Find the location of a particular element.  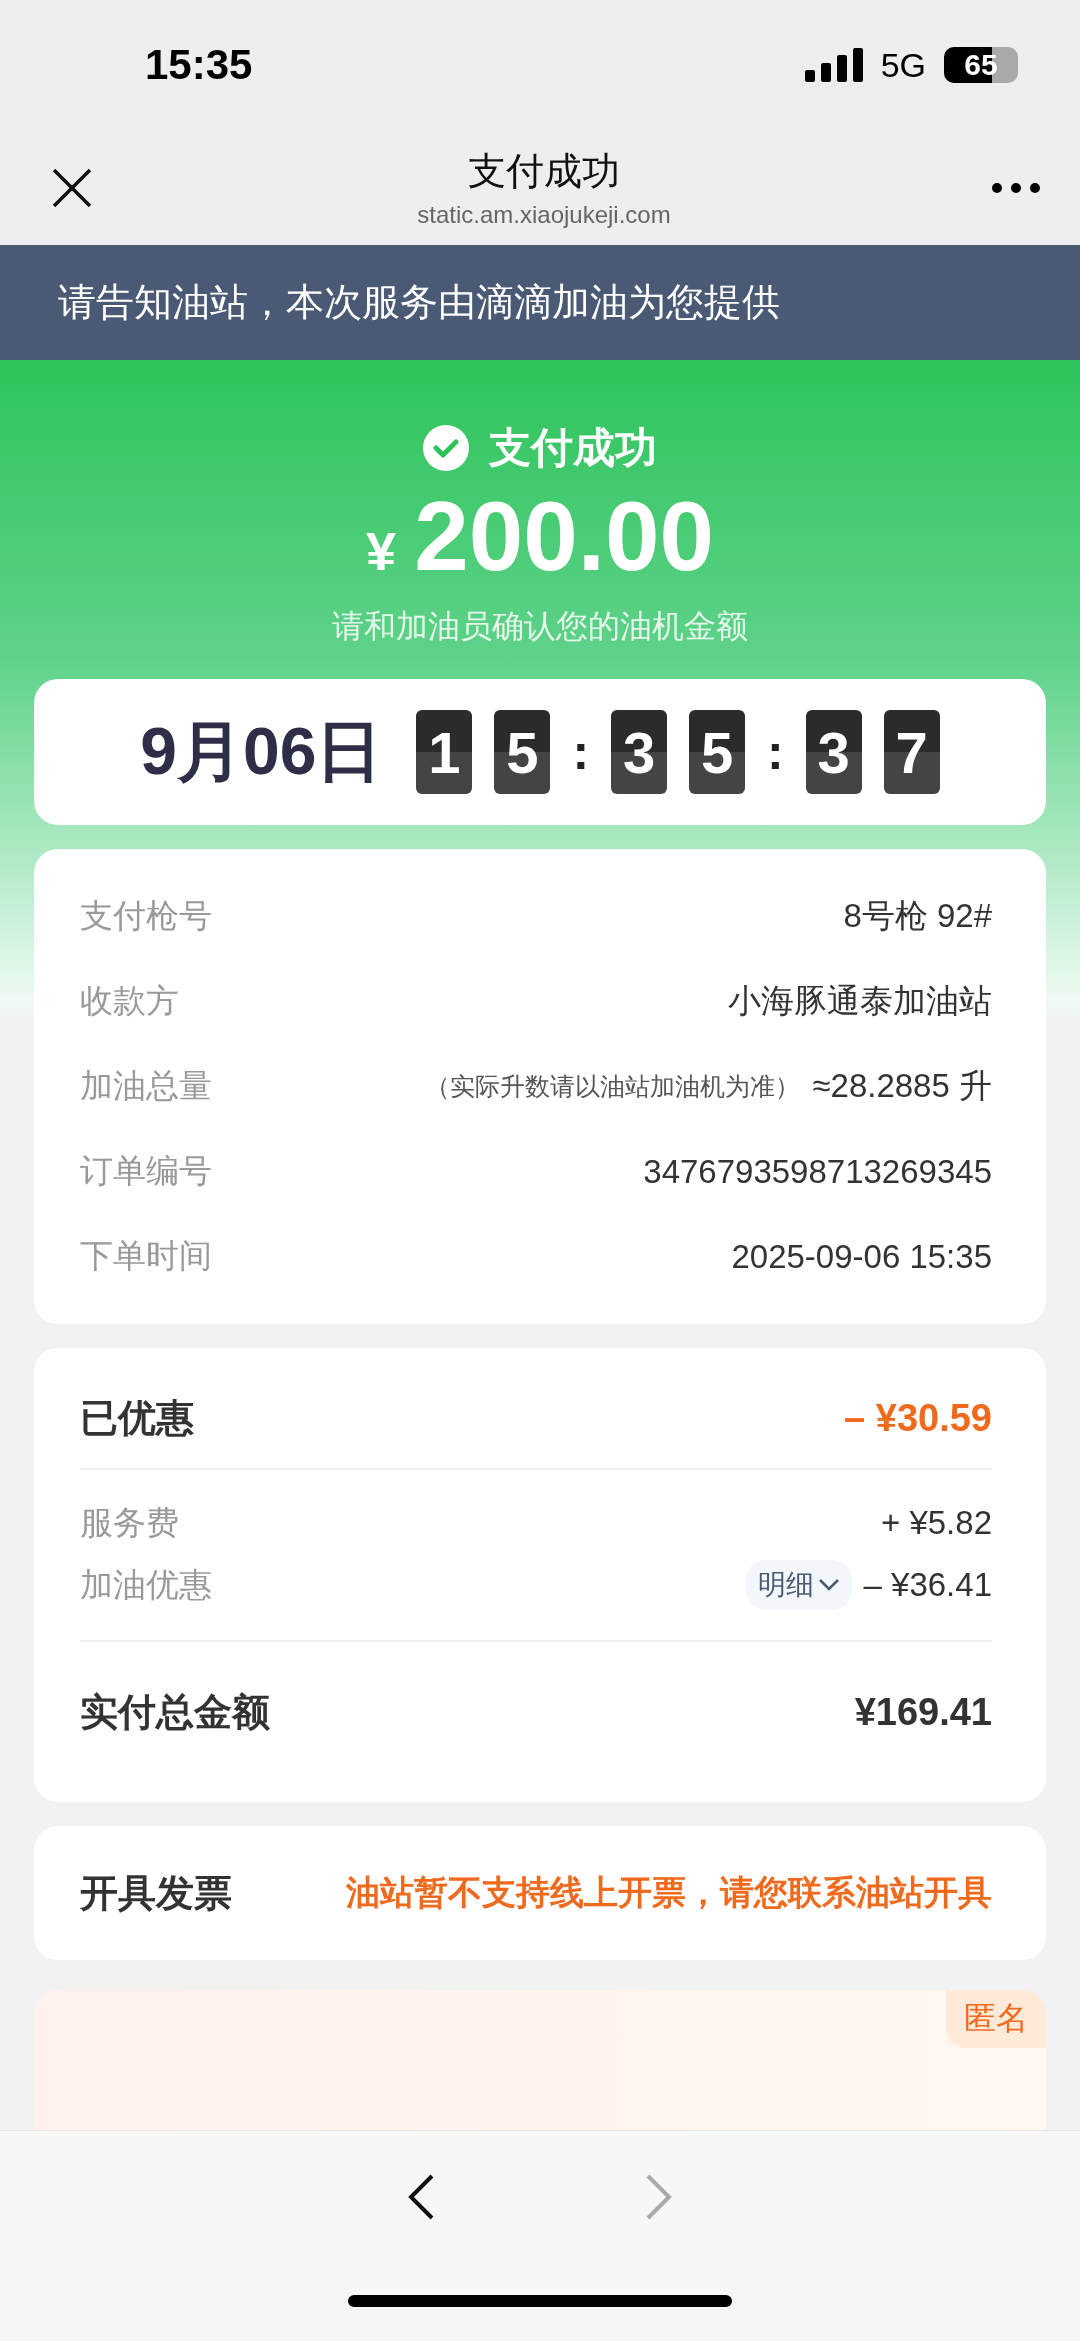

detail-label: 收款方 is located at coordinates (129, 1001).